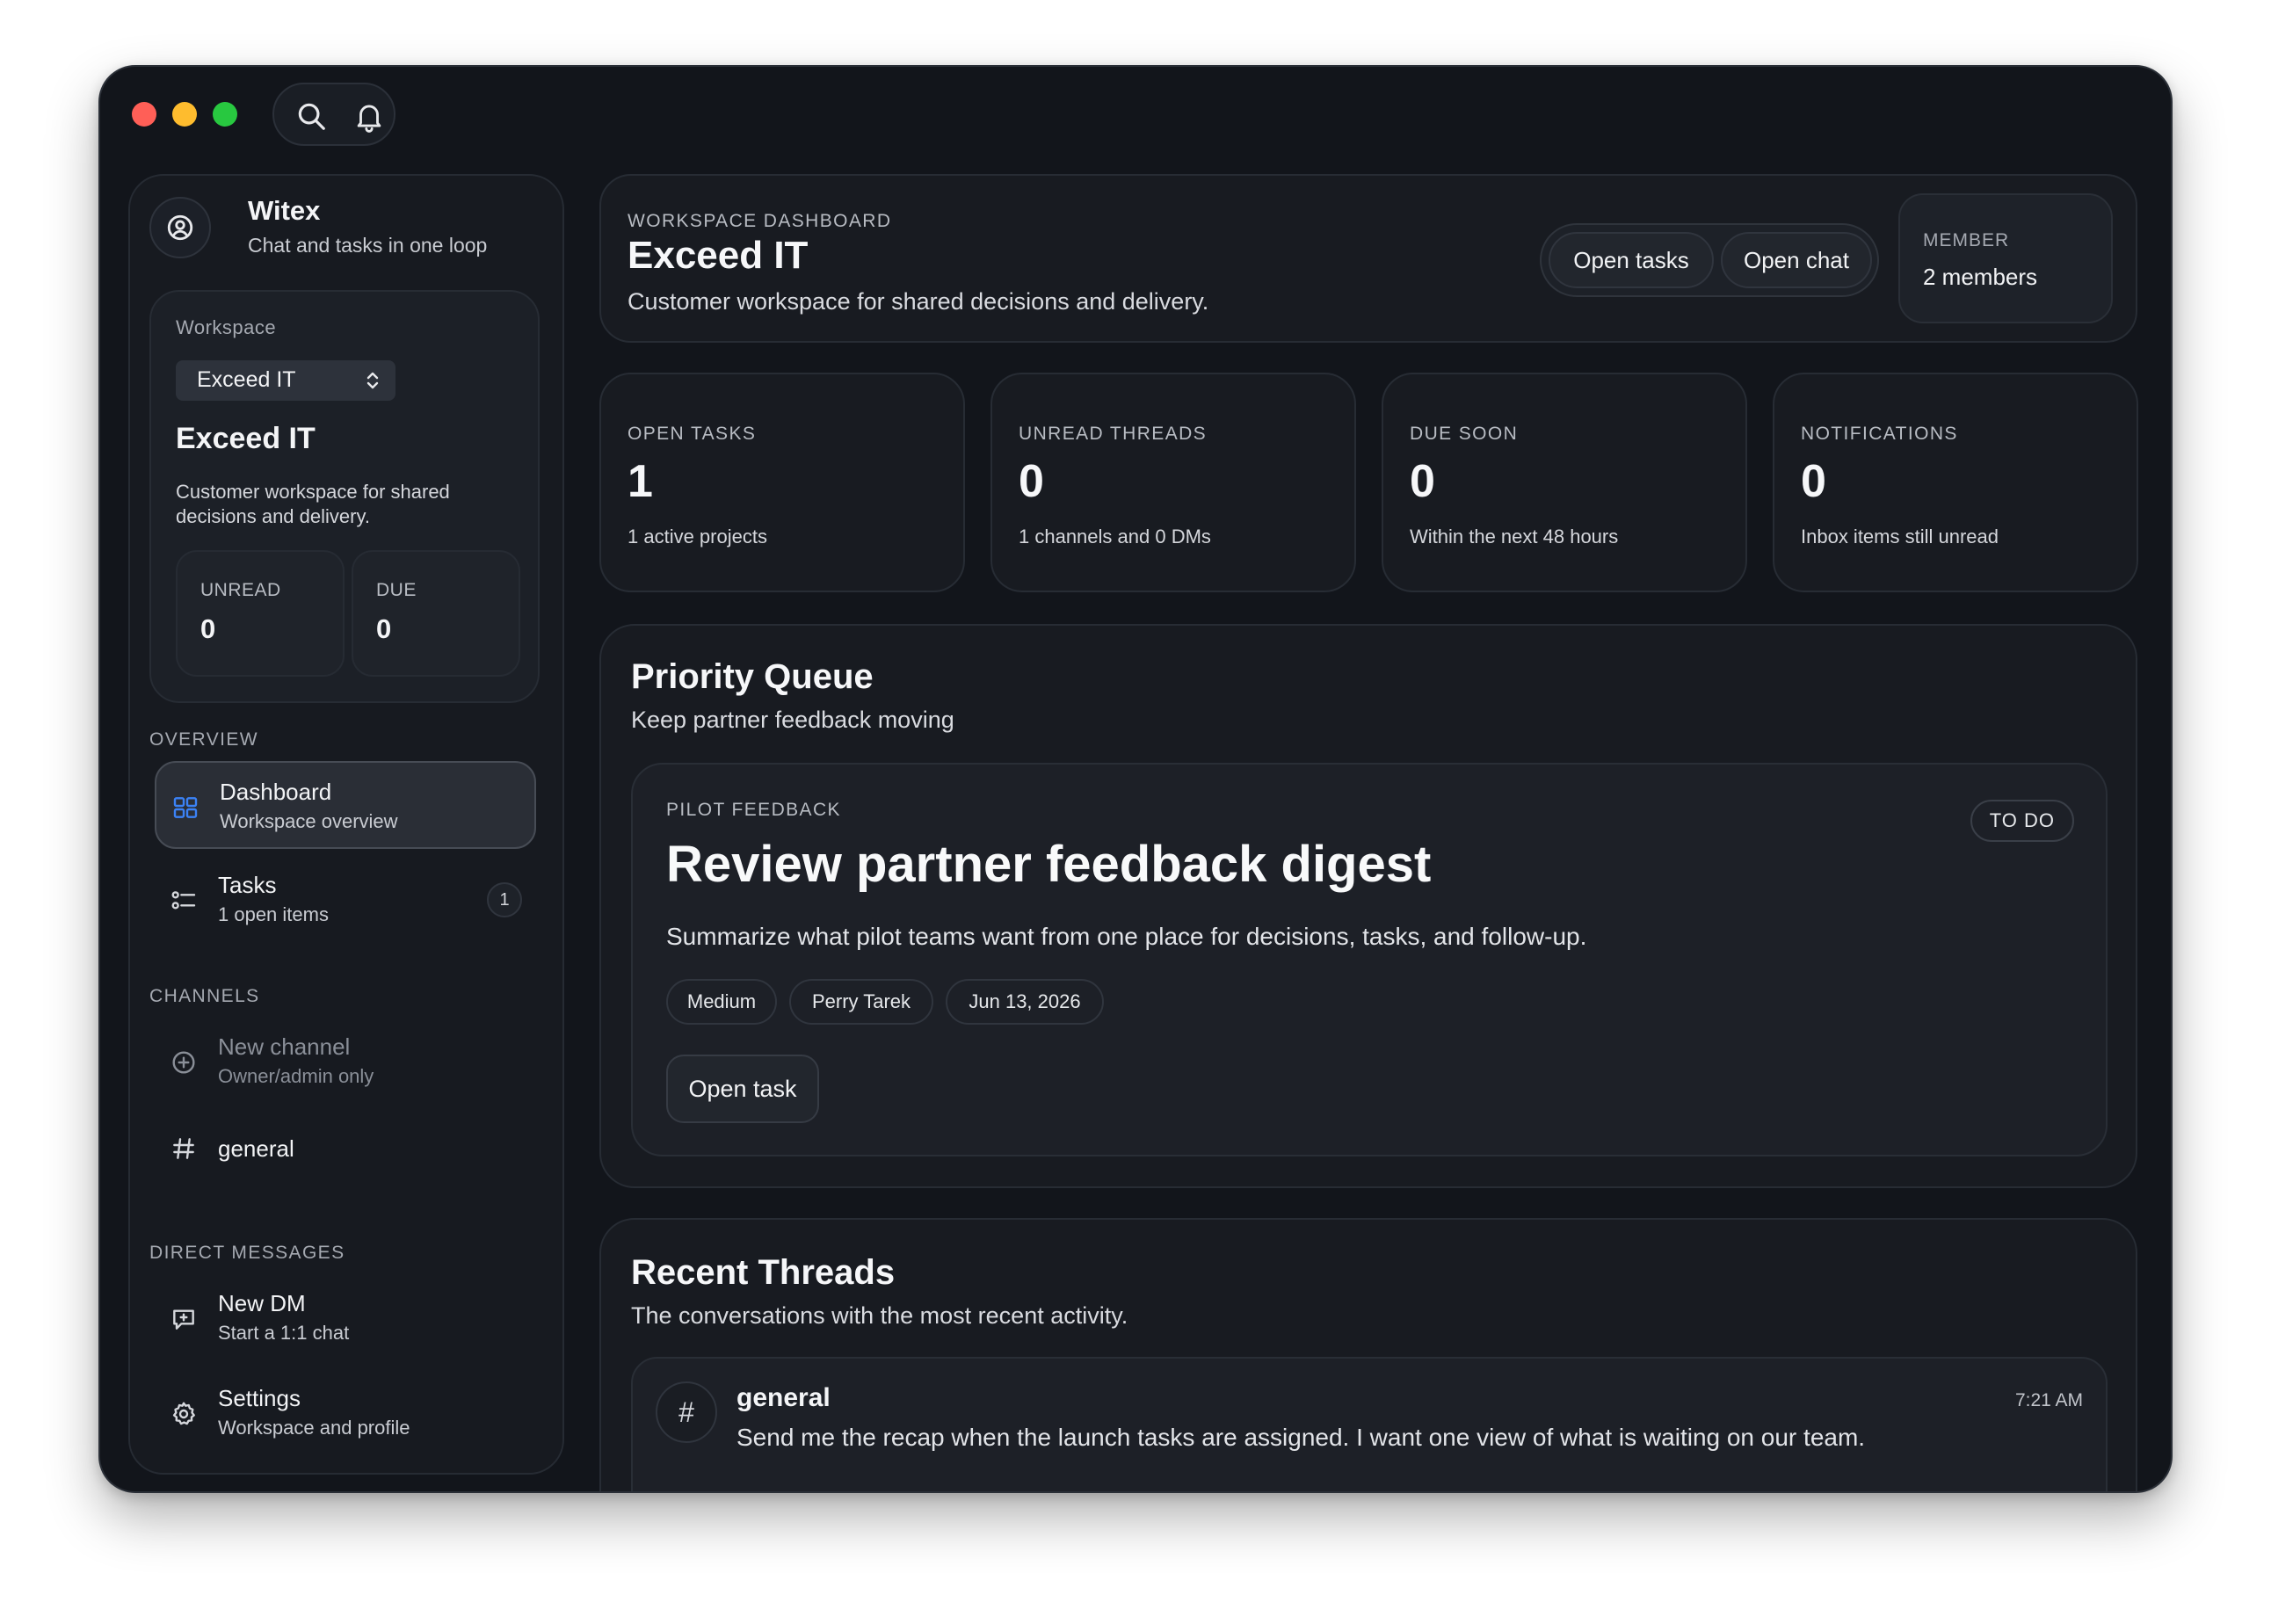  I want to click on sidebar-item-sublabel: 1 open items, so click(273, 914).